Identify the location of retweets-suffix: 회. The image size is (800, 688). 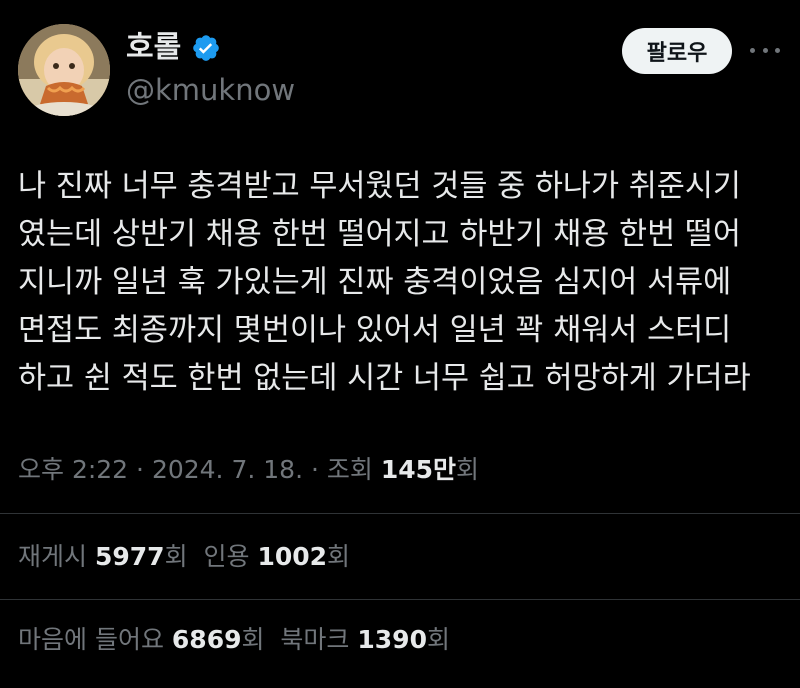
(176, 556).